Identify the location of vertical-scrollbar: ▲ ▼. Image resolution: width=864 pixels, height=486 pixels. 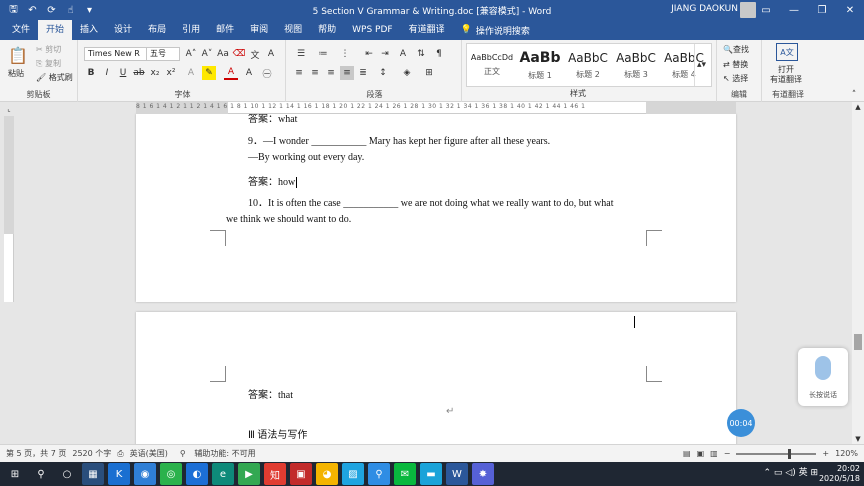
(858, 273).